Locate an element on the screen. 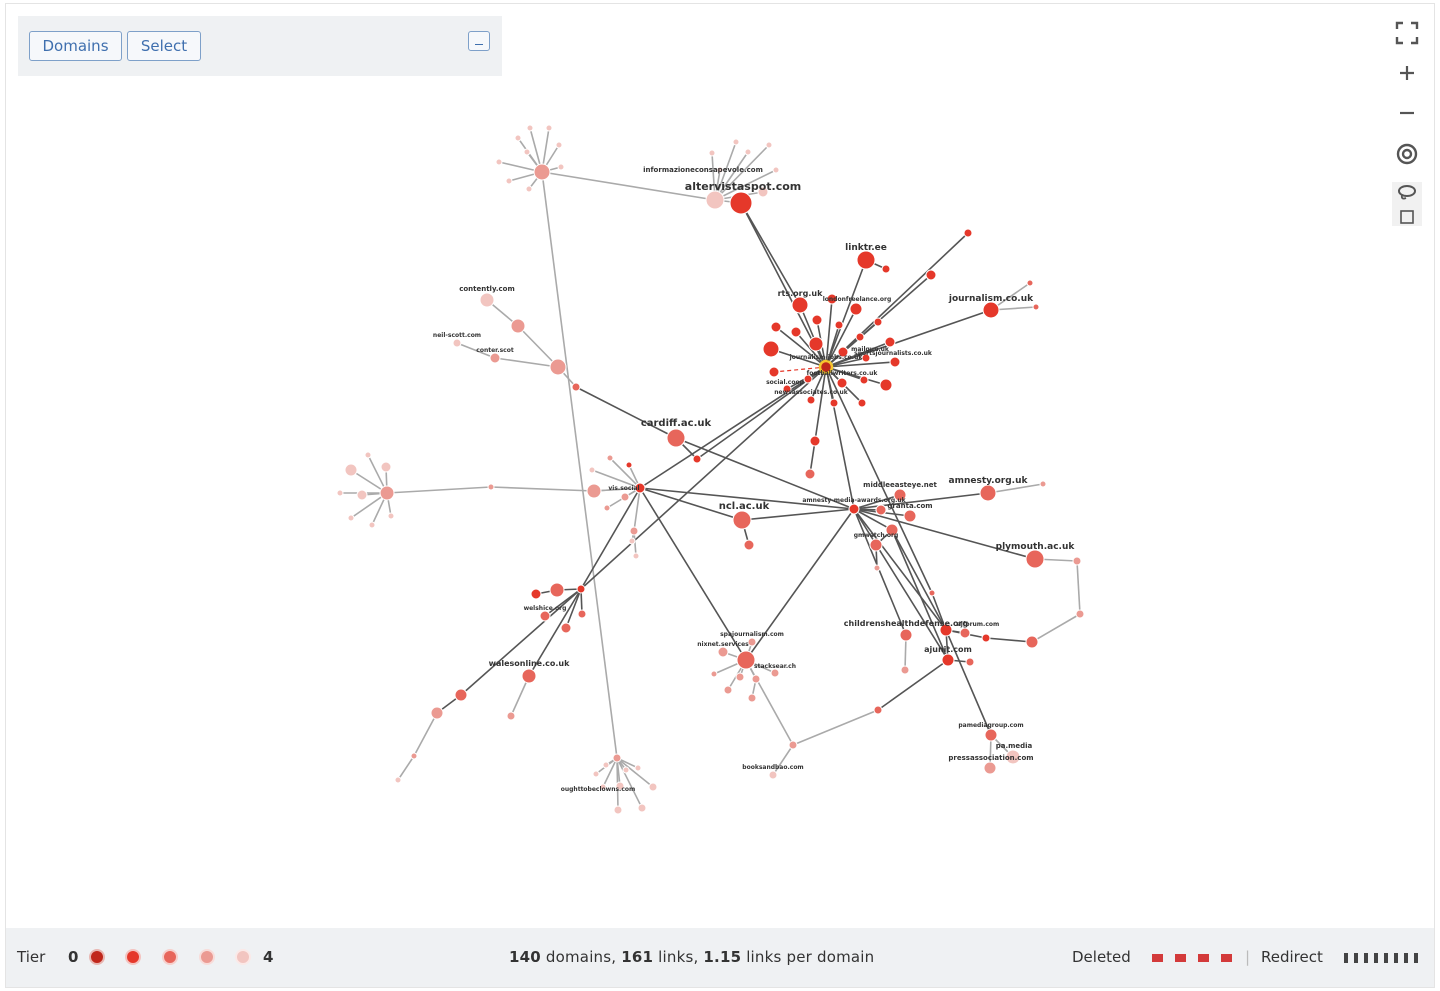  zoom-in-button is located at coordinates (1407, 73).